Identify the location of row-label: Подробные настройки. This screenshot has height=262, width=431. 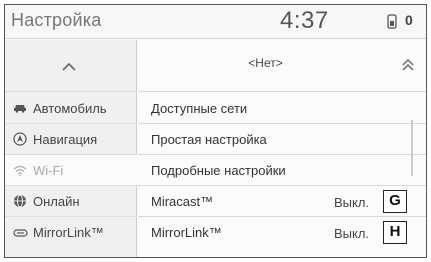
(218, 170).